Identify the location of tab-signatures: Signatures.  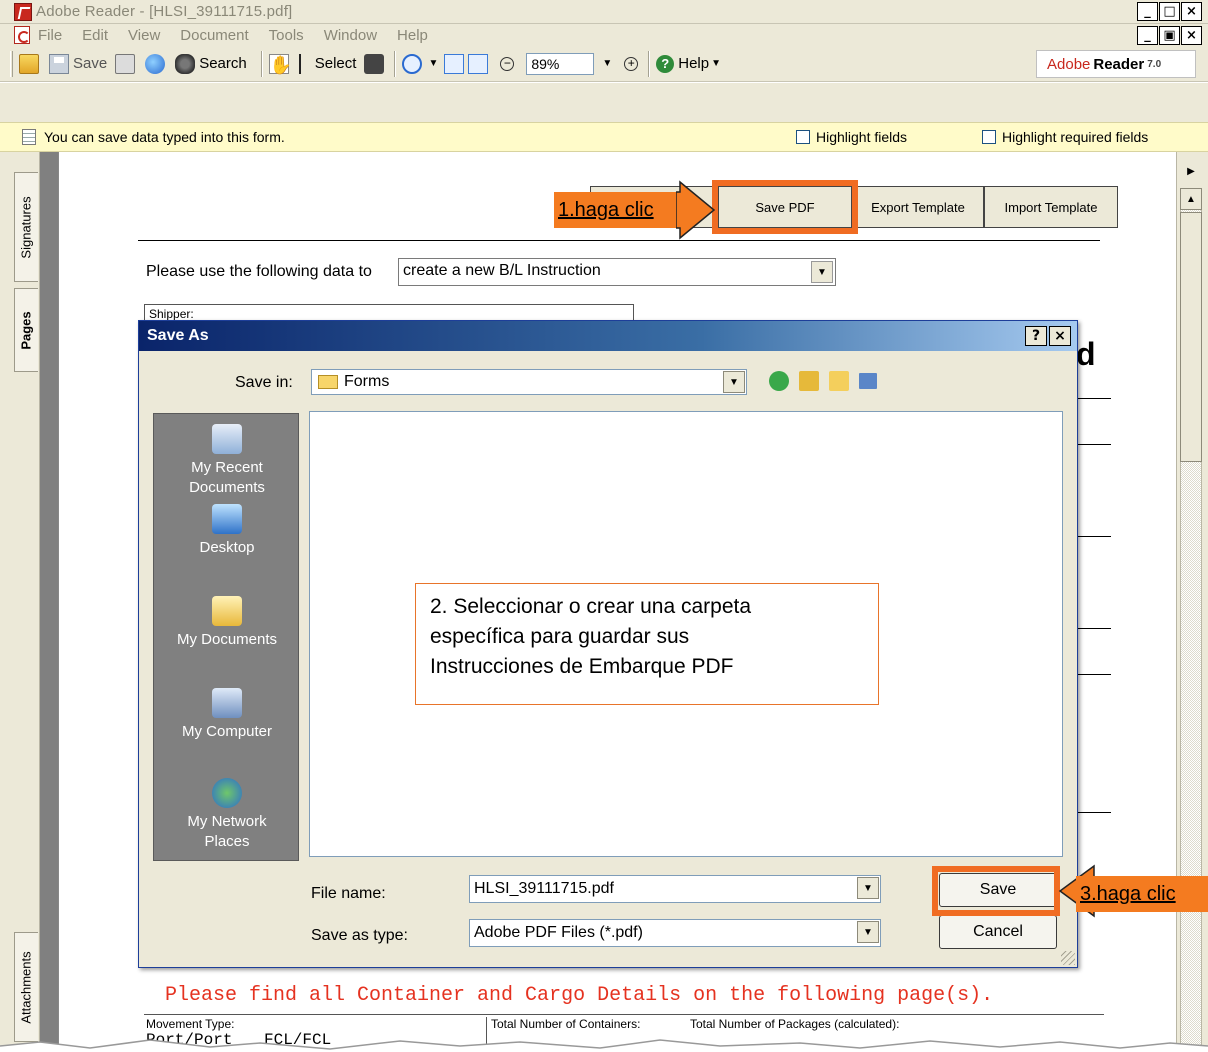
(26, 227).